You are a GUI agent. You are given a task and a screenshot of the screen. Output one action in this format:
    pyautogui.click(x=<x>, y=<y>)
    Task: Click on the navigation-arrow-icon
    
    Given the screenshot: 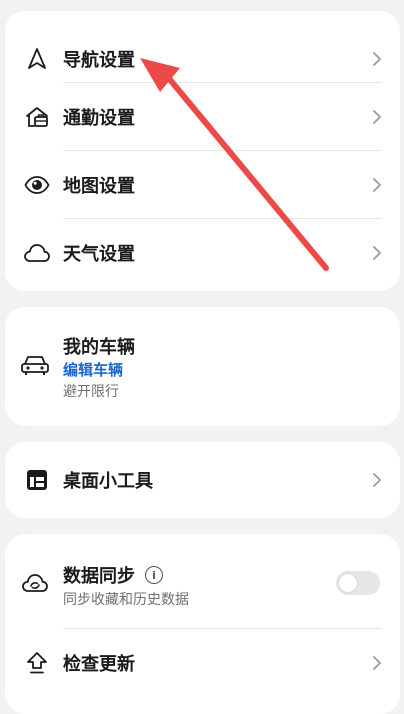 What is the action you would take?
    pyautogui.click(x=37, y=59)
    